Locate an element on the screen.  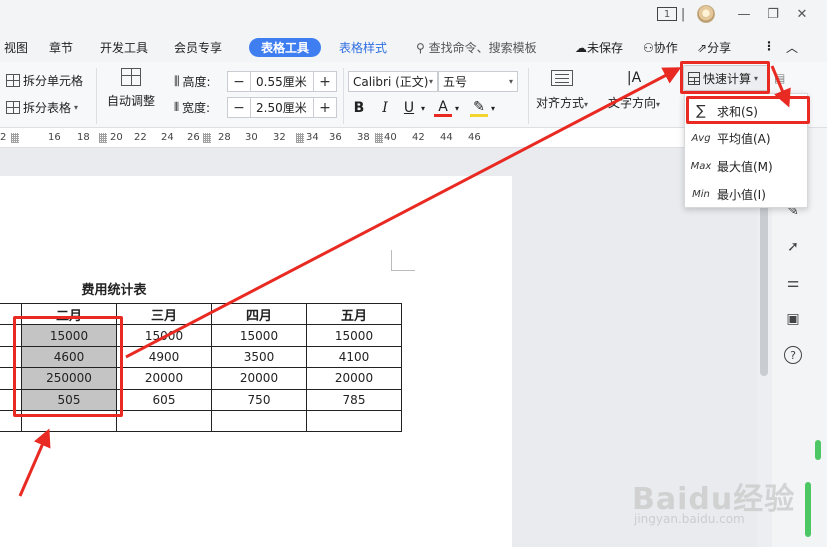
close-icon: ✕ is located at coordinates (802, 14).